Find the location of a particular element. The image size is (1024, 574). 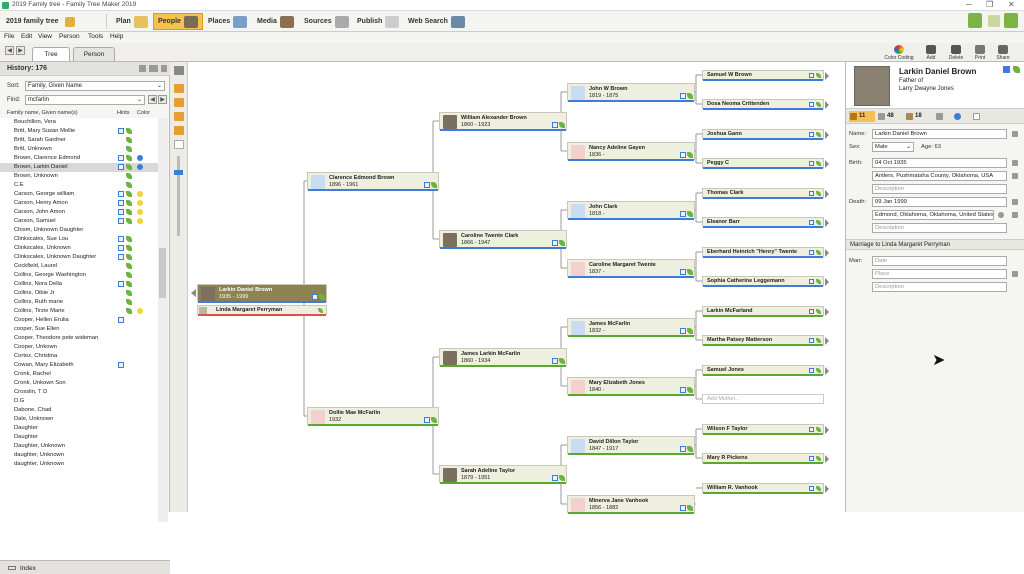

list-item: Carson, Samuel is located at coordinates (79, 221).